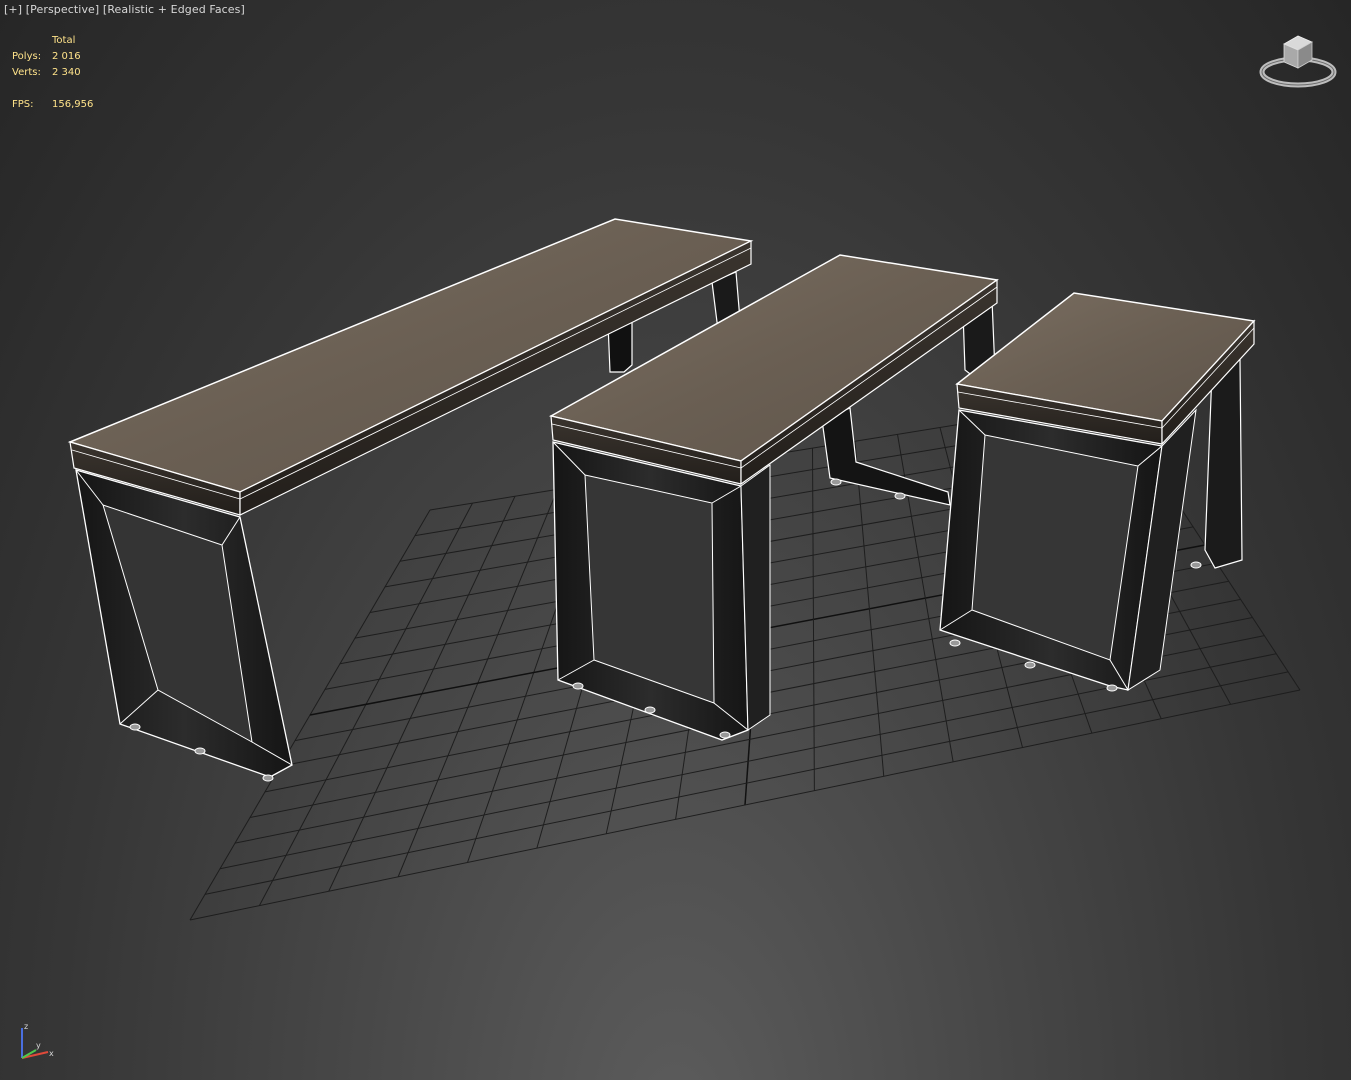 This screenshot has height=1080, width=1351. I want to click on viewport-shading-menu: [Realistic + Edged Faces], so click(174, 9).